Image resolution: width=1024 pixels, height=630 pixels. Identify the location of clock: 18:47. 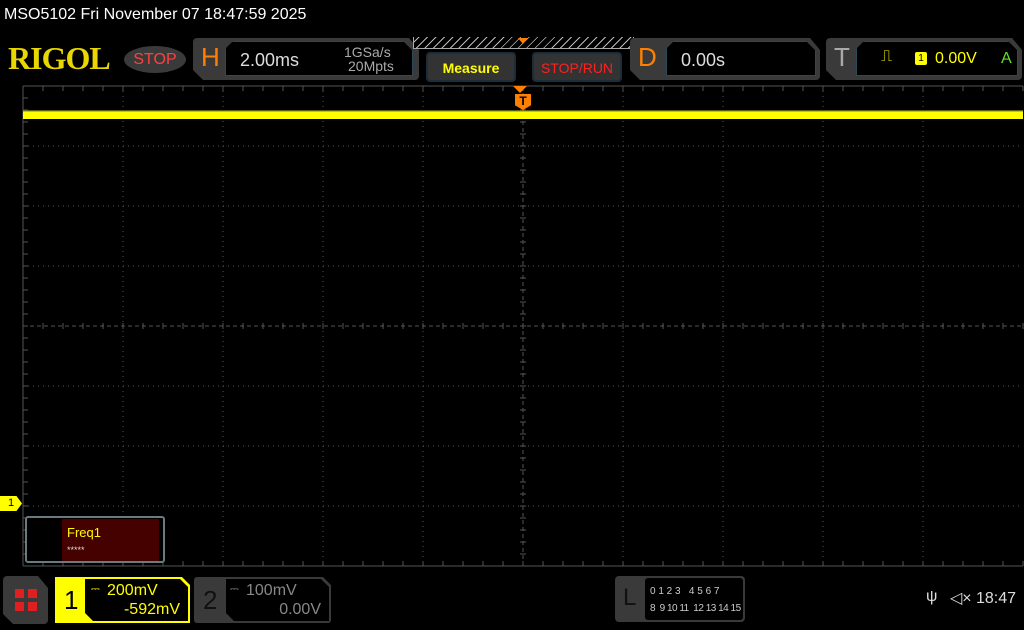
(996, 598).